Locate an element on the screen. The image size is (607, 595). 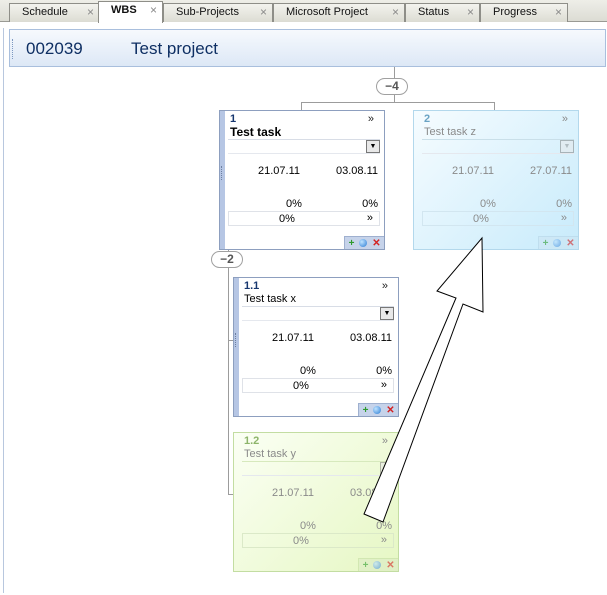
tab-label: Status is located at coordinates (434, 12).